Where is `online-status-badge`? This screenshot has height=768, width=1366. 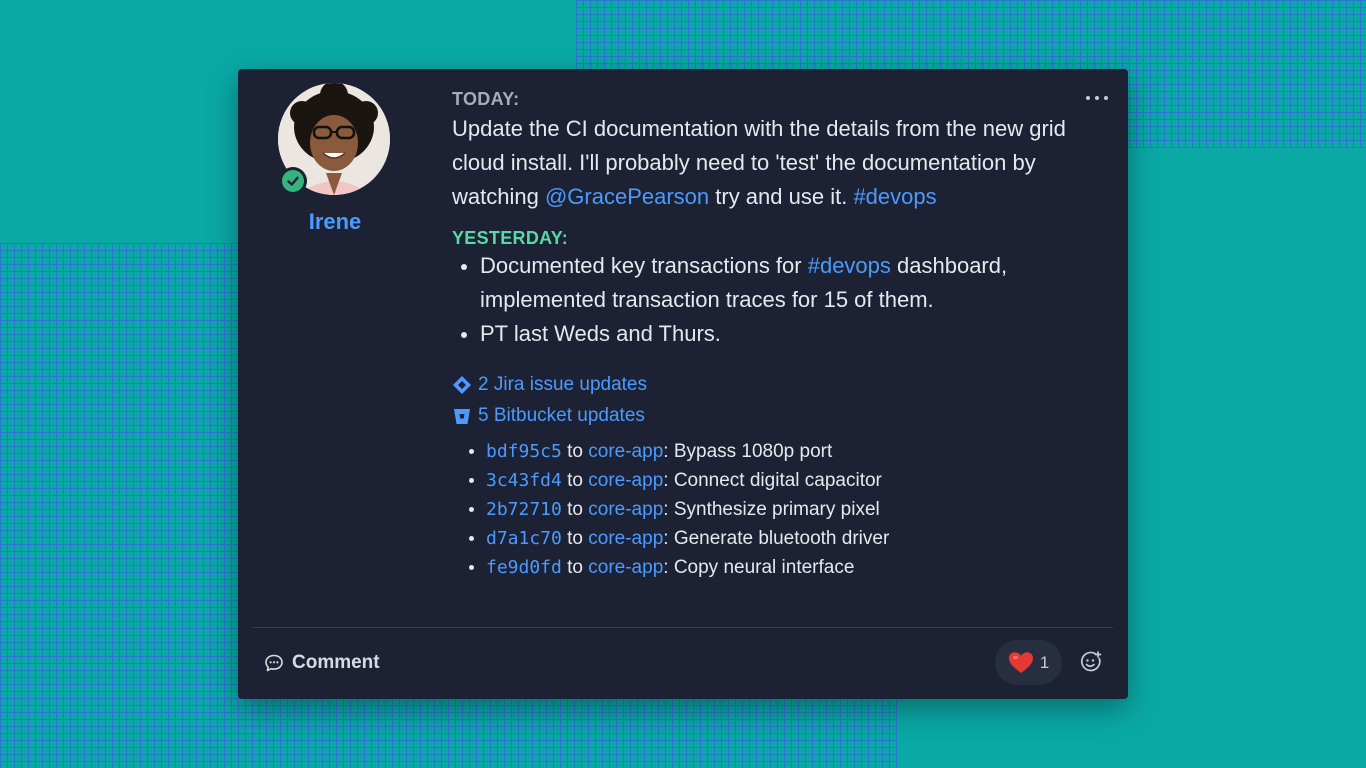
online-status-badge is located at coordinates (293, 181).